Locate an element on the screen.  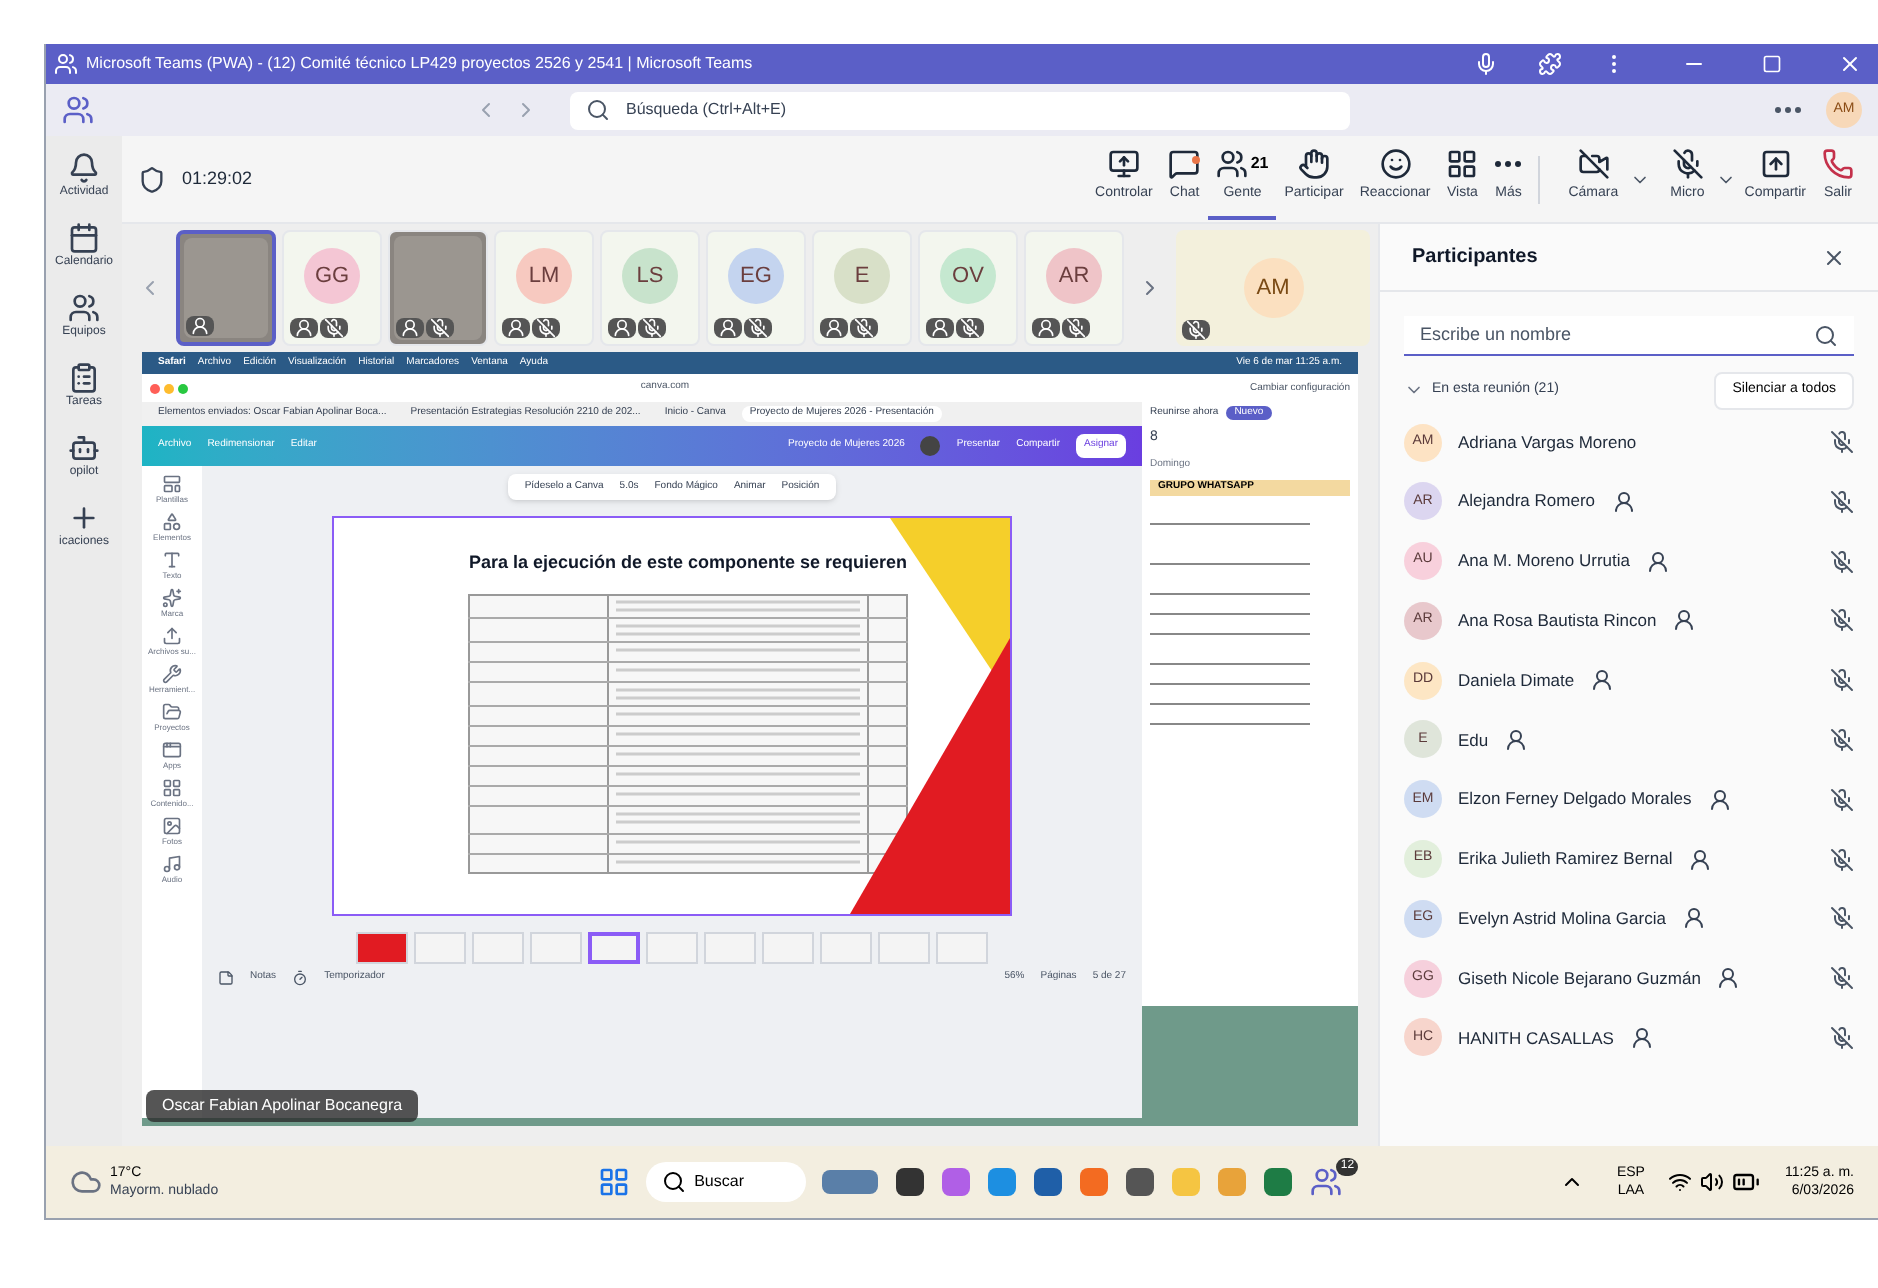
participant-name: Adriana Vargas Moreno is located at coordinates (1547, 442).